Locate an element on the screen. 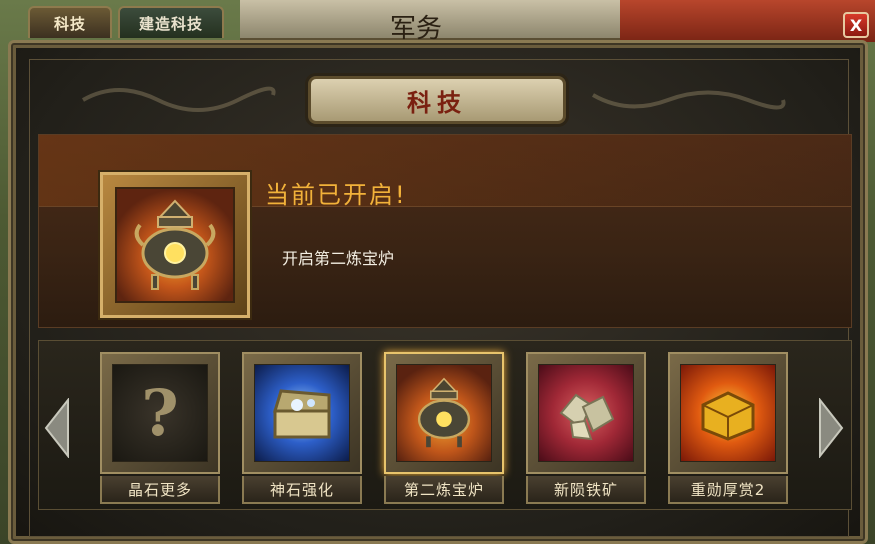 Image resolution: width=875 pixels, height=544 pixels. status-description: 开启第二炼宝炉 is located at coordinates (338, 258).